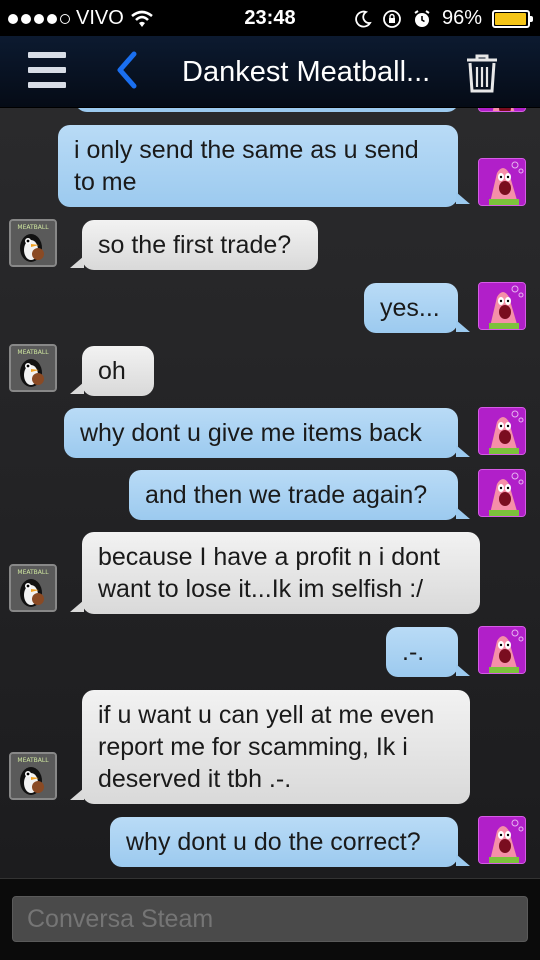 Image resolution: width=540 pixels, height=960 pixels. What do you see at coordinates (461, 18) in the screenshot?
I see `battery-percent: 96%` at bounding box center [461, 18].